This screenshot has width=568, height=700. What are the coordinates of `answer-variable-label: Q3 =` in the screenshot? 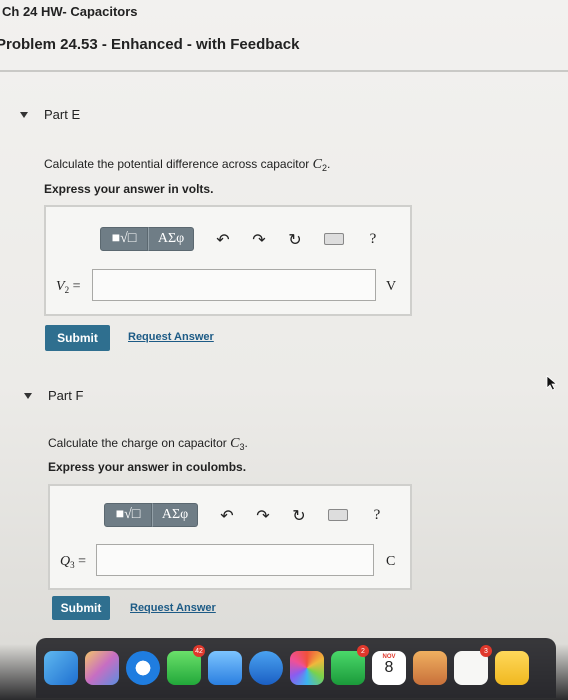 It's located at (73, 562).